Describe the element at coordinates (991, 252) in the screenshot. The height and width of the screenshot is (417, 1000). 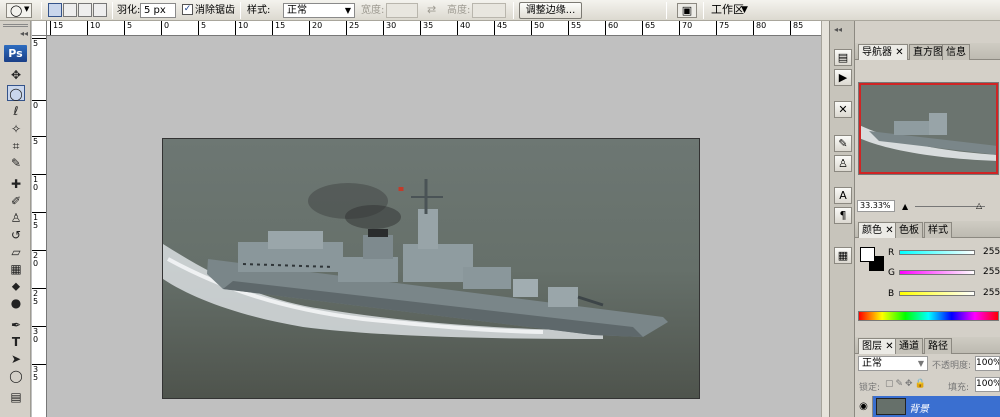
I see `channel-value-r: 255` at that location.